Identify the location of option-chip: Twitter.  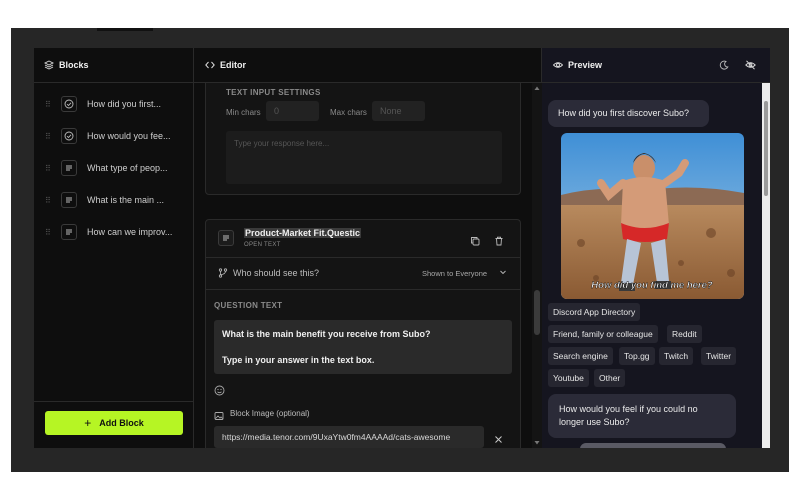
(719, 356).